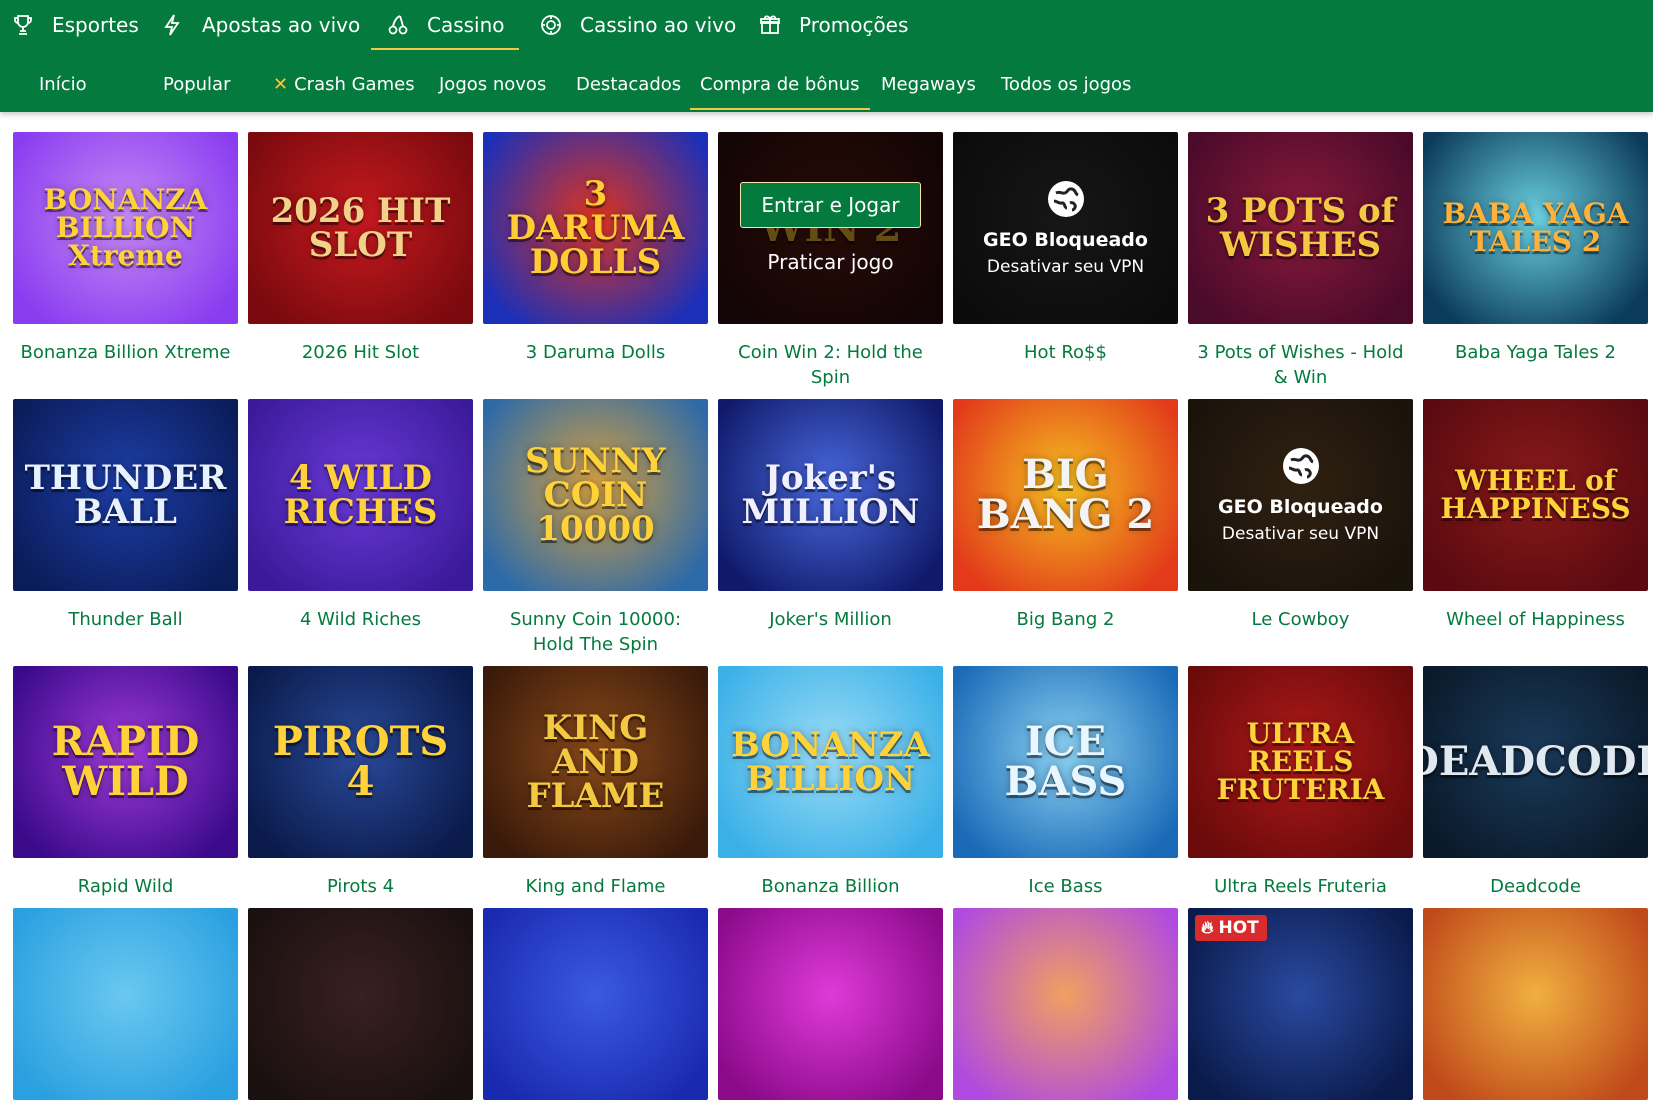 Image resolution: width=1653 pixels, height=1100 pixels. I want to click on game-thumbnail: ICE BASS, so click(1065, 762).